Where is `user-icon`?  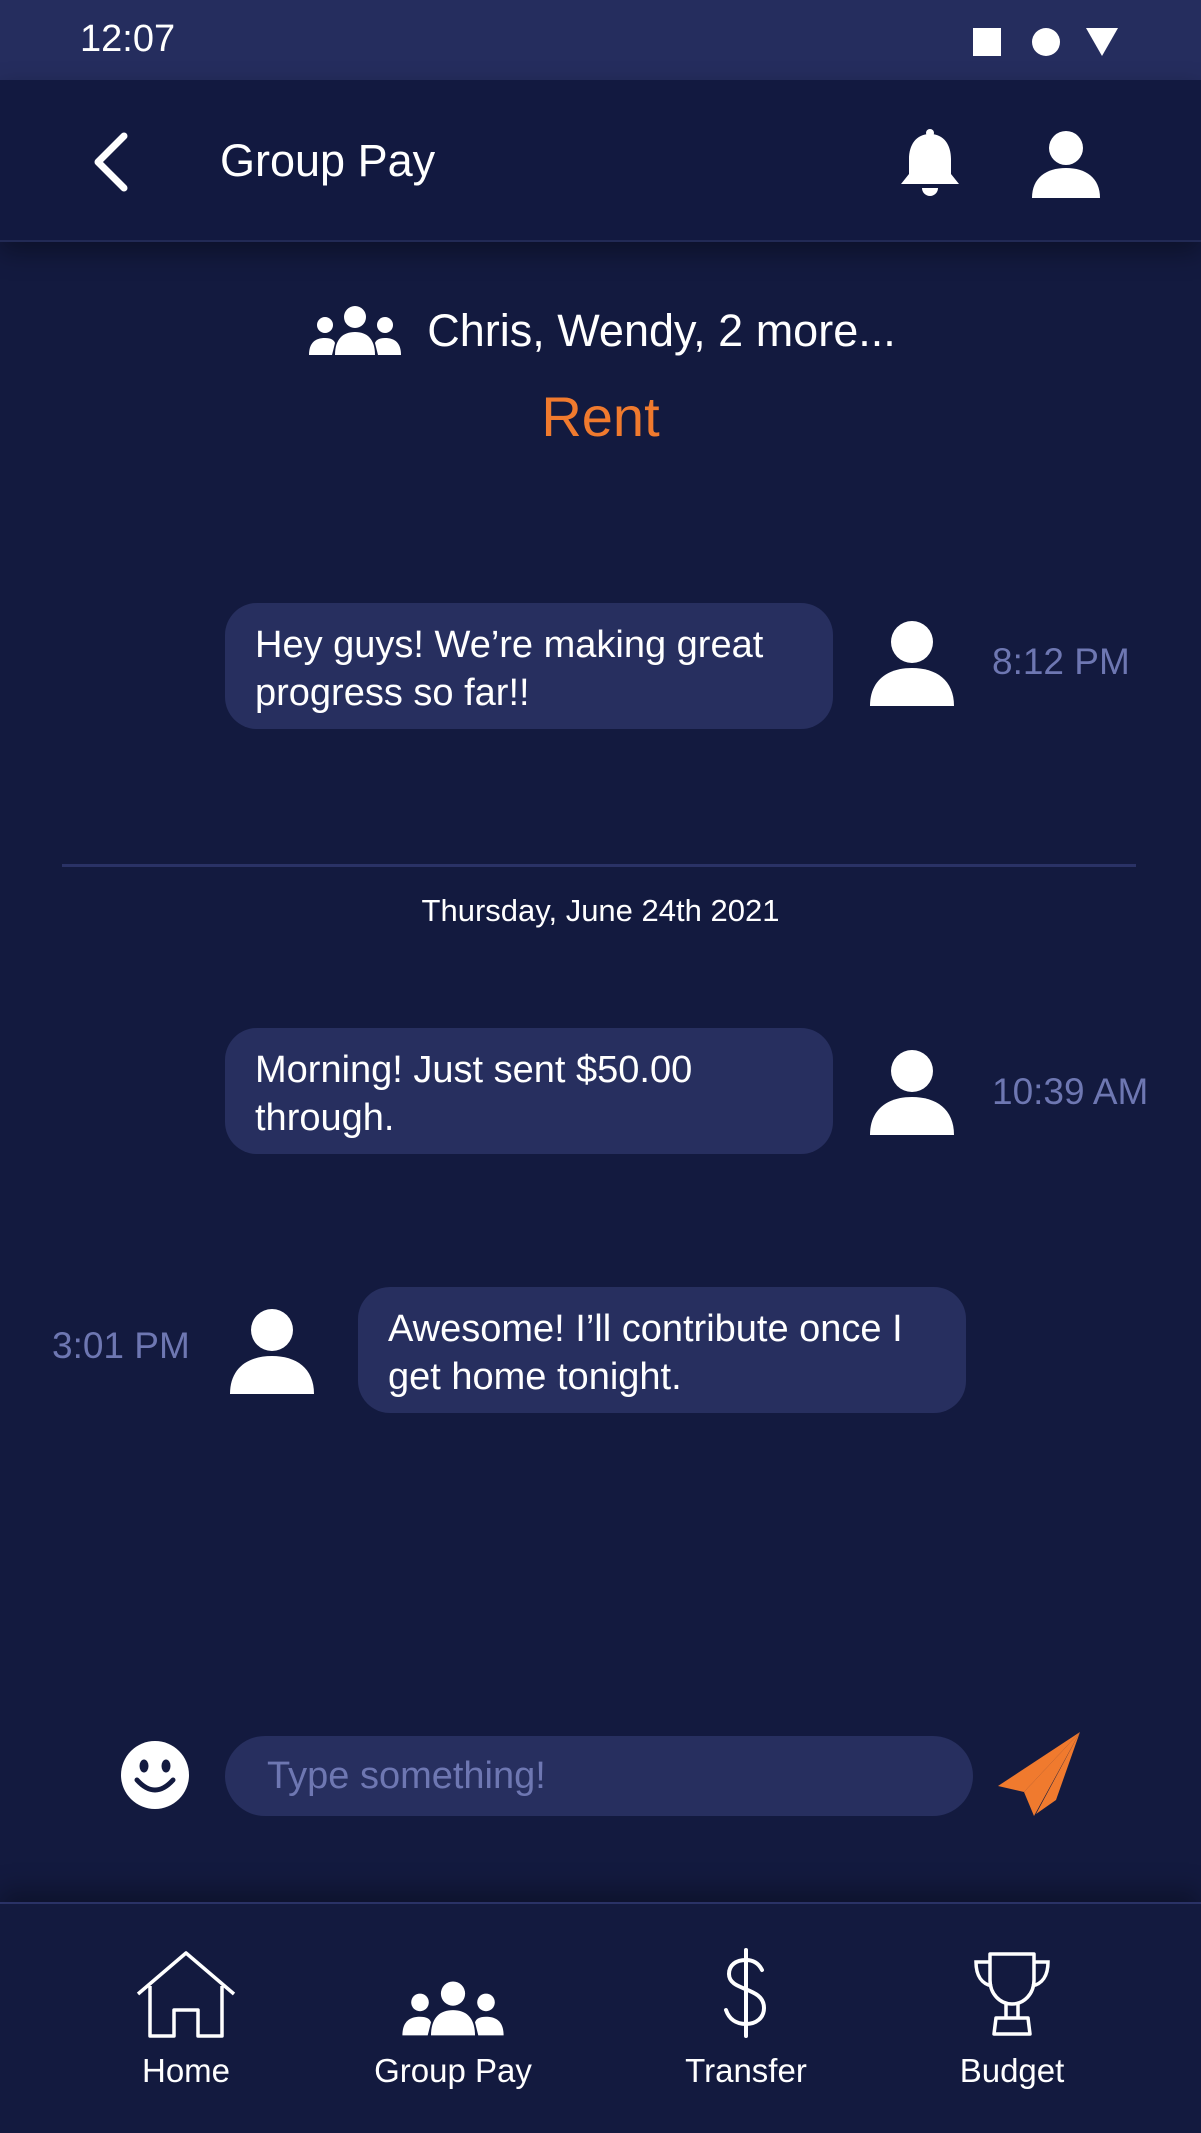 user-icon is located at coordinates (1066, 164).